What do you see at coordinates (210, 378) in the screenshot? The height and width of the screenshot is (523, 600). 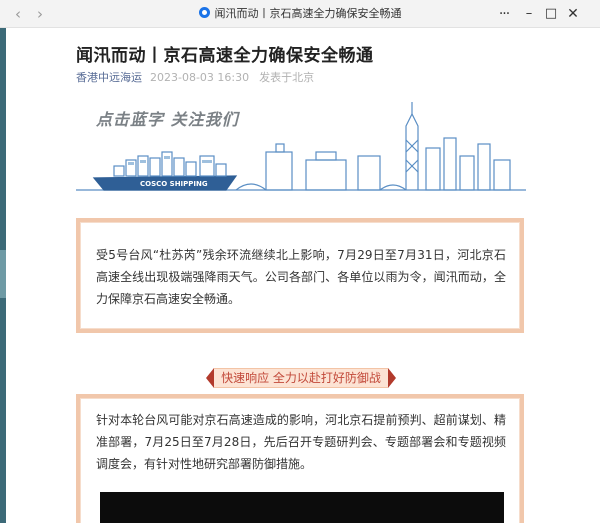 I see `ribbon-left-tip` at bounding box center [210, 378].